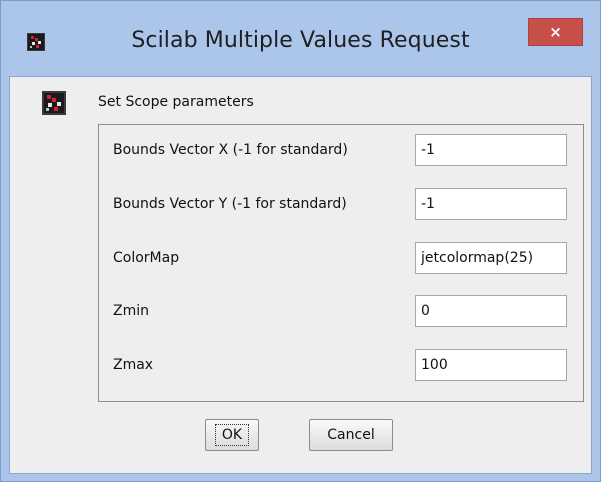 This screenshot has width=601, height=482. Describe the element at coordinates (491, 150) in the screenshot. I see `bounds-x-input` at that location.